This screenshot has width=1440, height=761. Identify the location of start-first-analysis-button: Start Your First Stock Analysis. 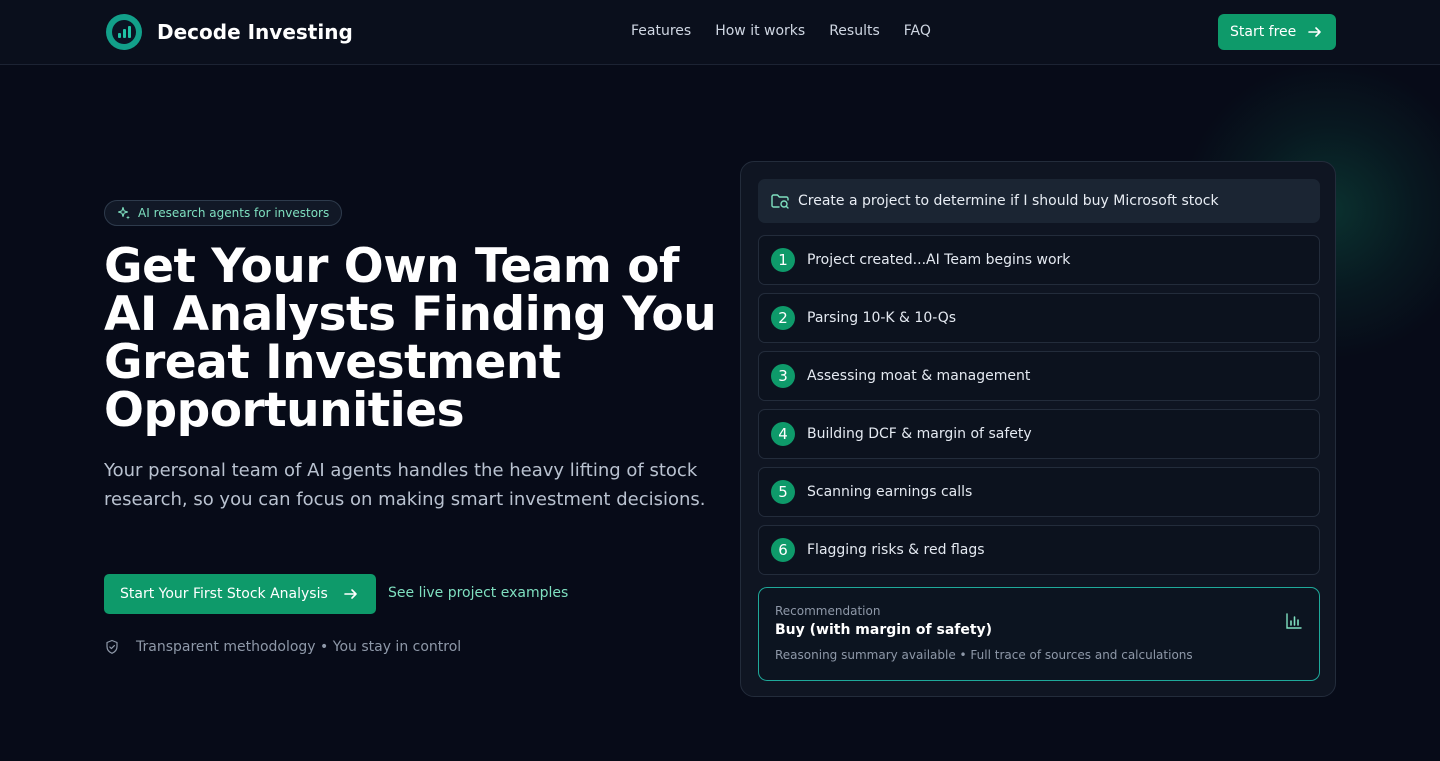
(240, 594).